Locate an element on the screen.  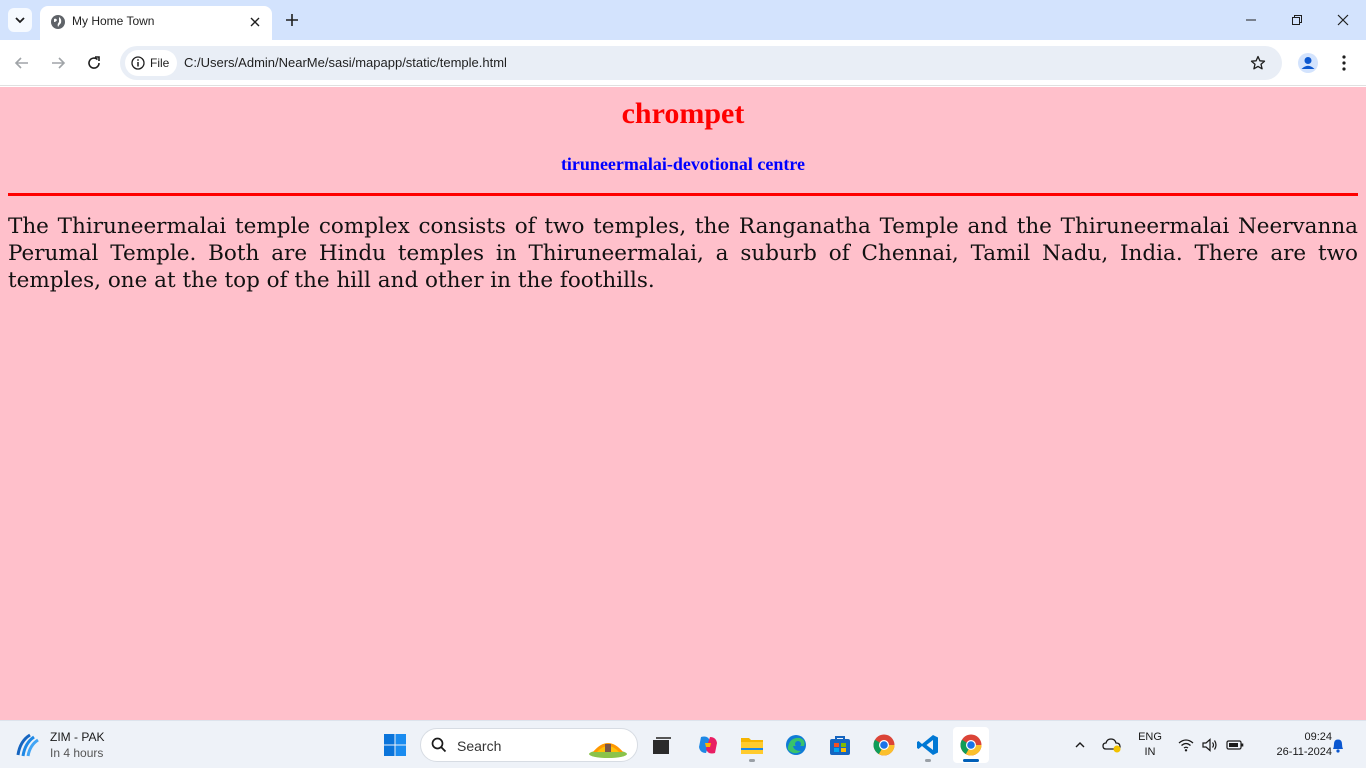
language-code: ENG is located at coordinates (1150, 737).